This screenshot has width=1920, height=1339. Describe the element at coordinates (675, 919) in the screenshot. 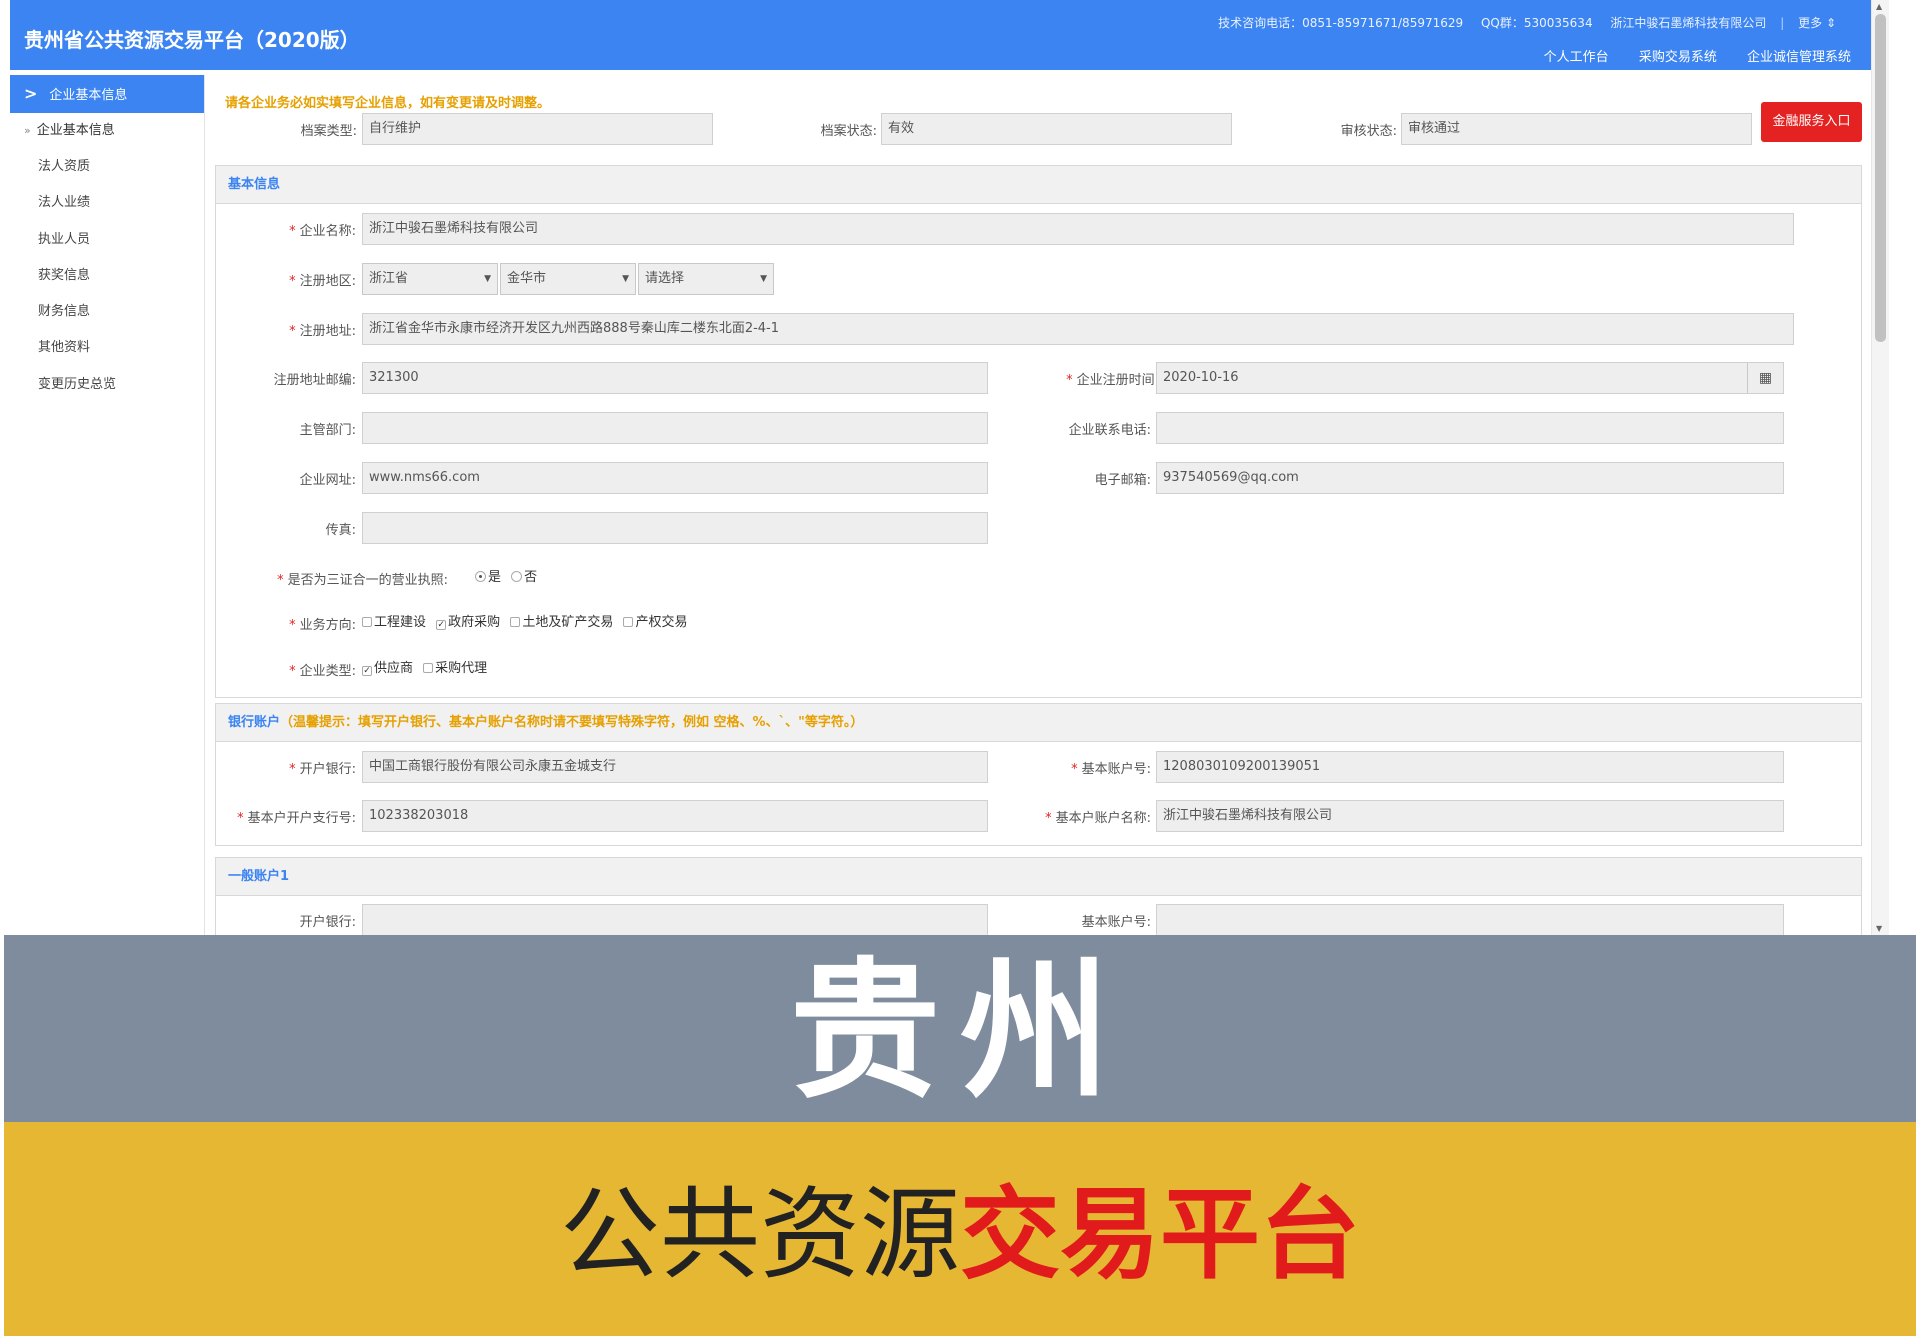

I see `general-bank-input` at that location.